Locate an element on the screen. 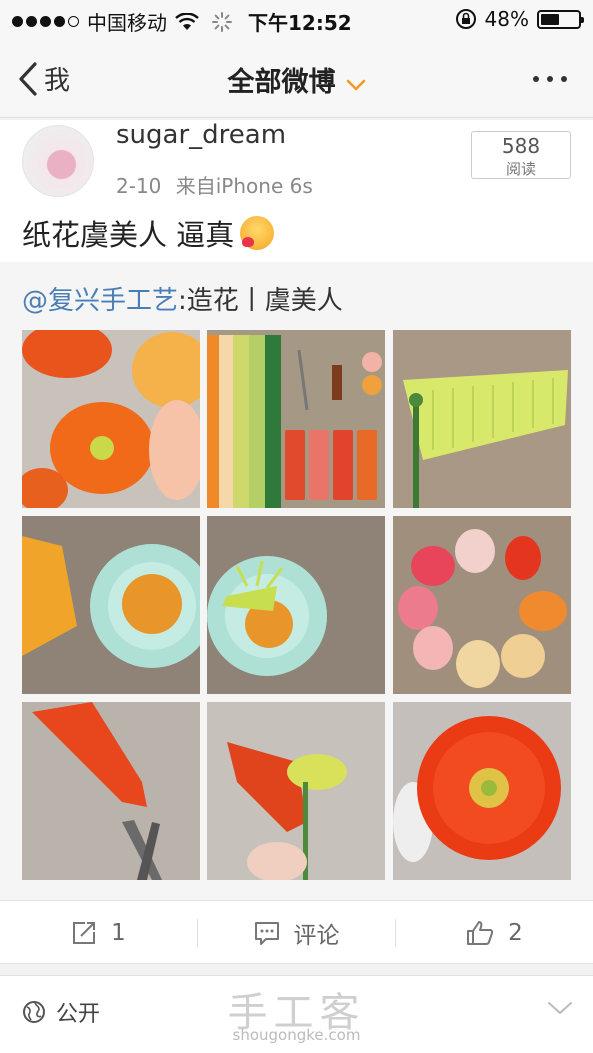 The height and width of the screenshot is (1053, 593). feed-title-dropdown: 全部微博 is located at coordinates (296, 79).